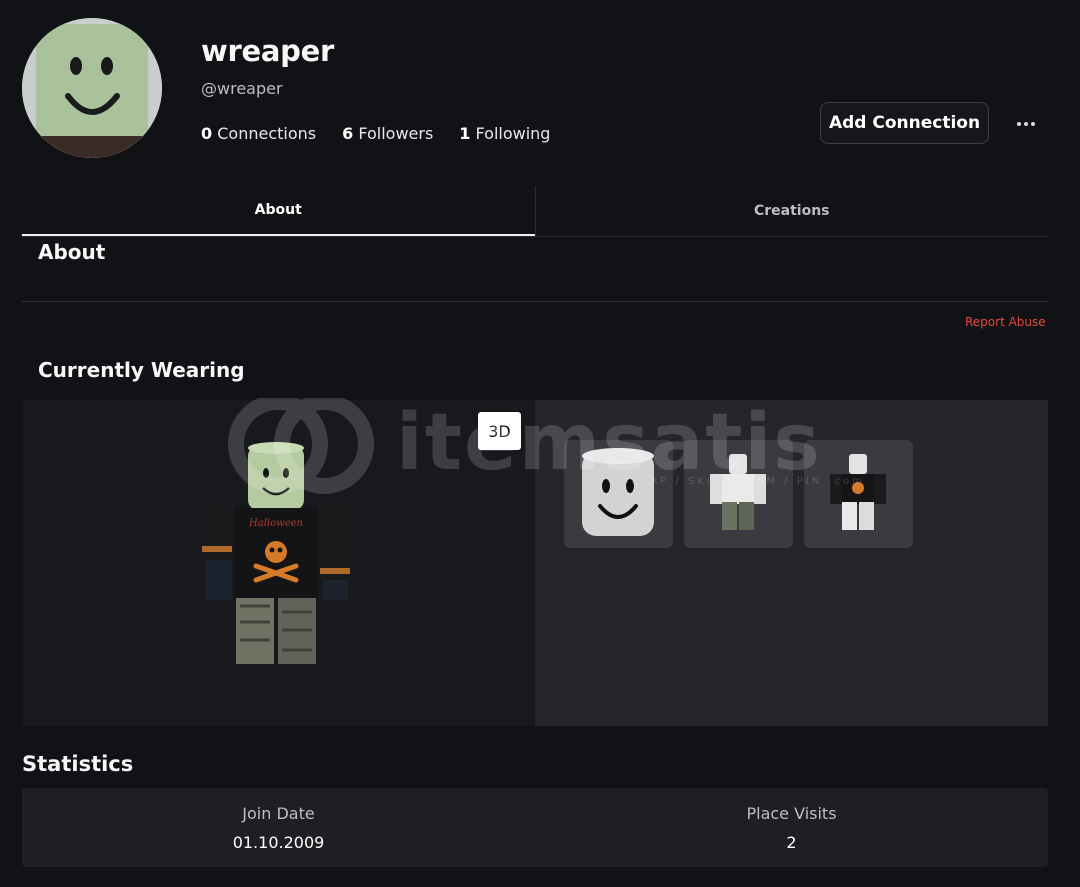 The height and width of the screenshot is (887, 1080). Describe the element at coordinates (278, 813) in the screenshot. I see `join-date-label: Join Date` at that location.